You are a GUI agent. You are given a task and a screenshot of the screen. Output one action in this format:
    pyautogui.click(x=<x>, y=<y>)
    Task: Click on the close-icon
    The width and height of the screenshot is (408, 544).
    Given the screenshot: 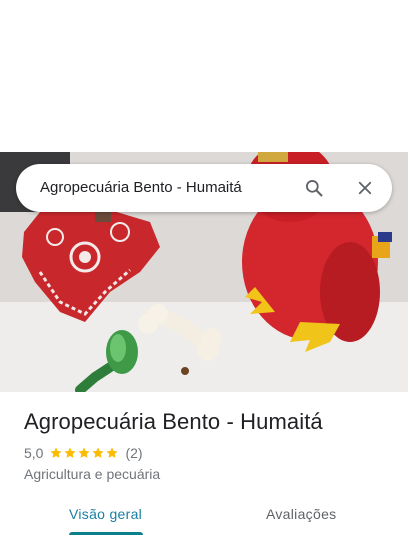 What is the action you would take?
    pyautogui.click(x=365, y=188)
    